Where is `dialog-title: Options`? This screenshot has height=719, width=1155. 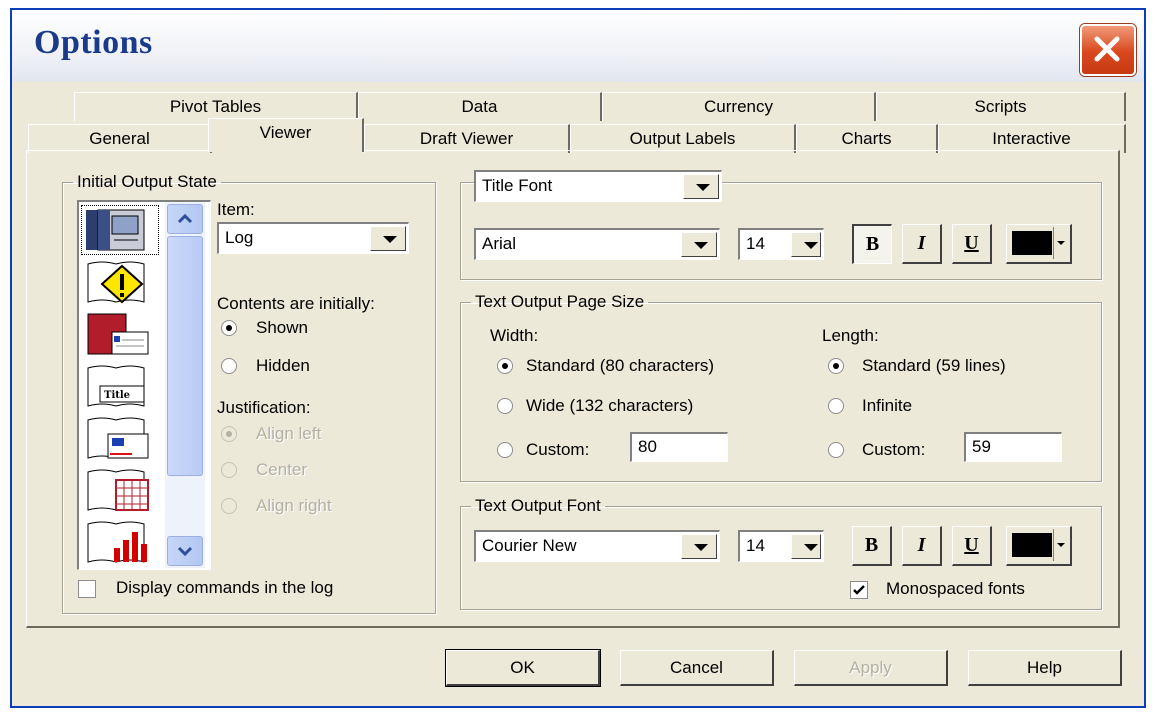 dialog-title: Options is located at coordinates (93, 42).